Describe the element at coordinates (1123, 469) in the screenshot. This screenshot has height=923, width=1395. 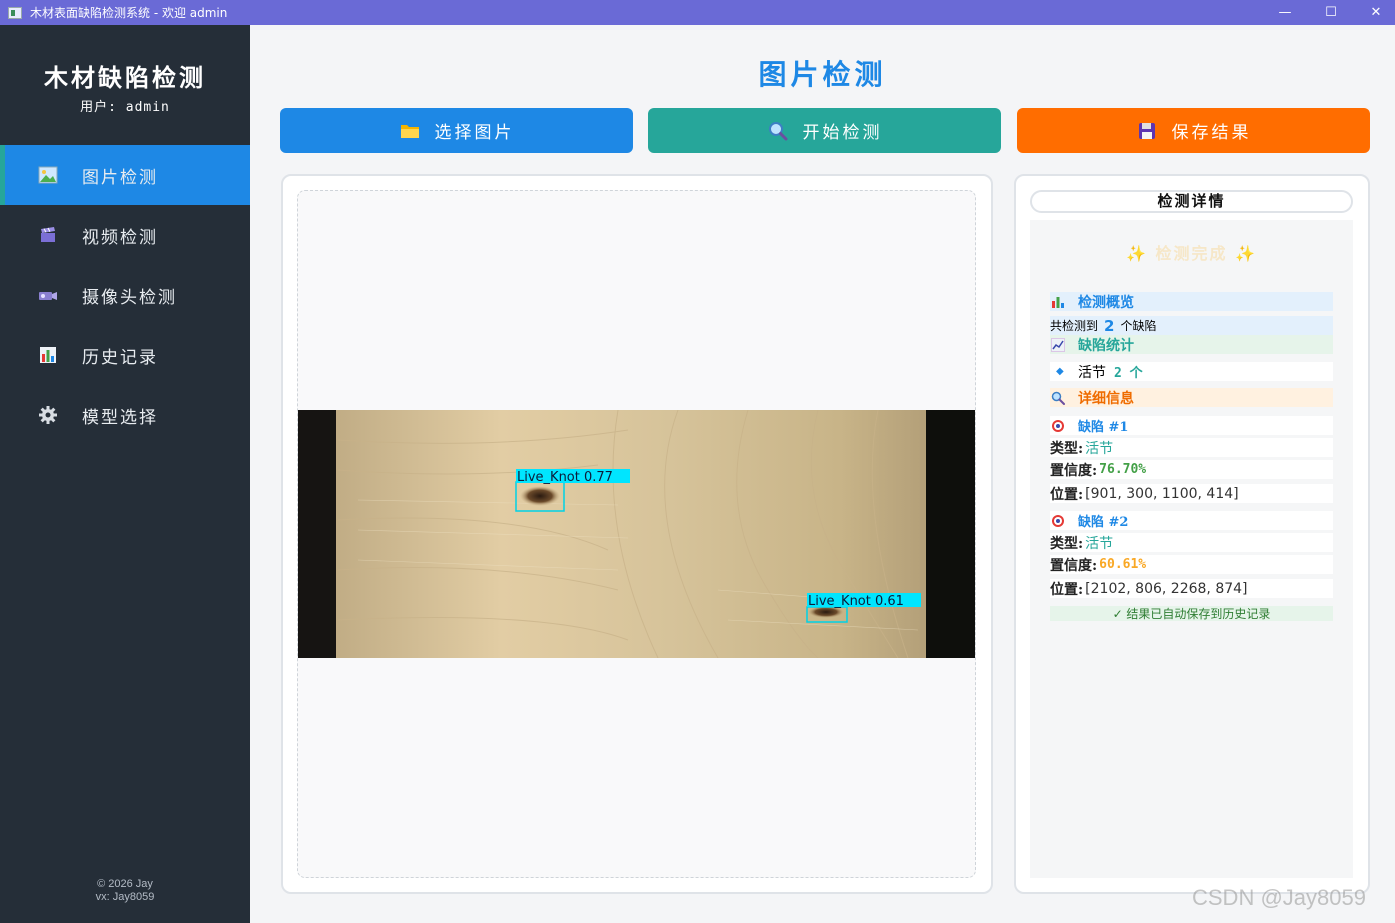
I see `defect-1-confidence: 76.70%` at that location.